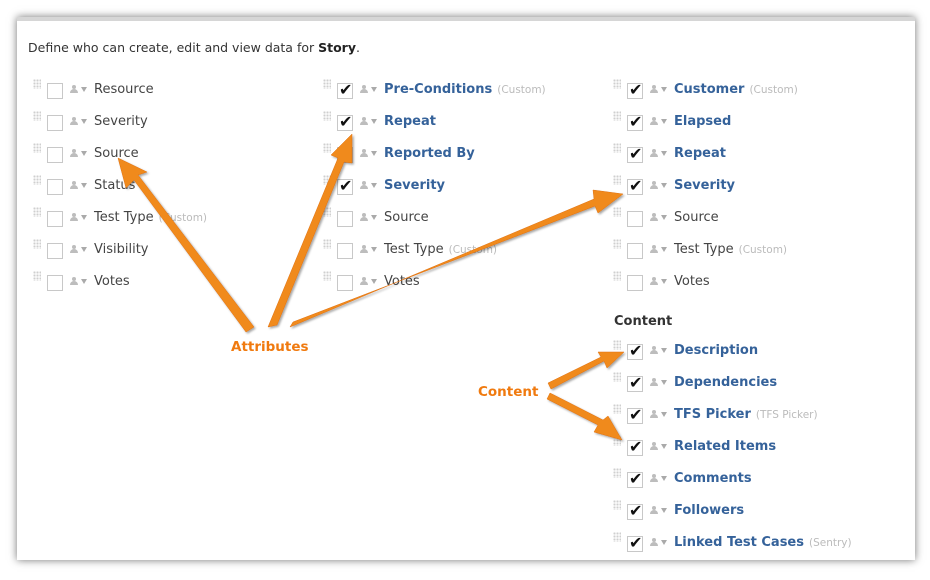 This screenshot has height=580, width=930. I want to click on arrow-to-description, so click(586, 370).